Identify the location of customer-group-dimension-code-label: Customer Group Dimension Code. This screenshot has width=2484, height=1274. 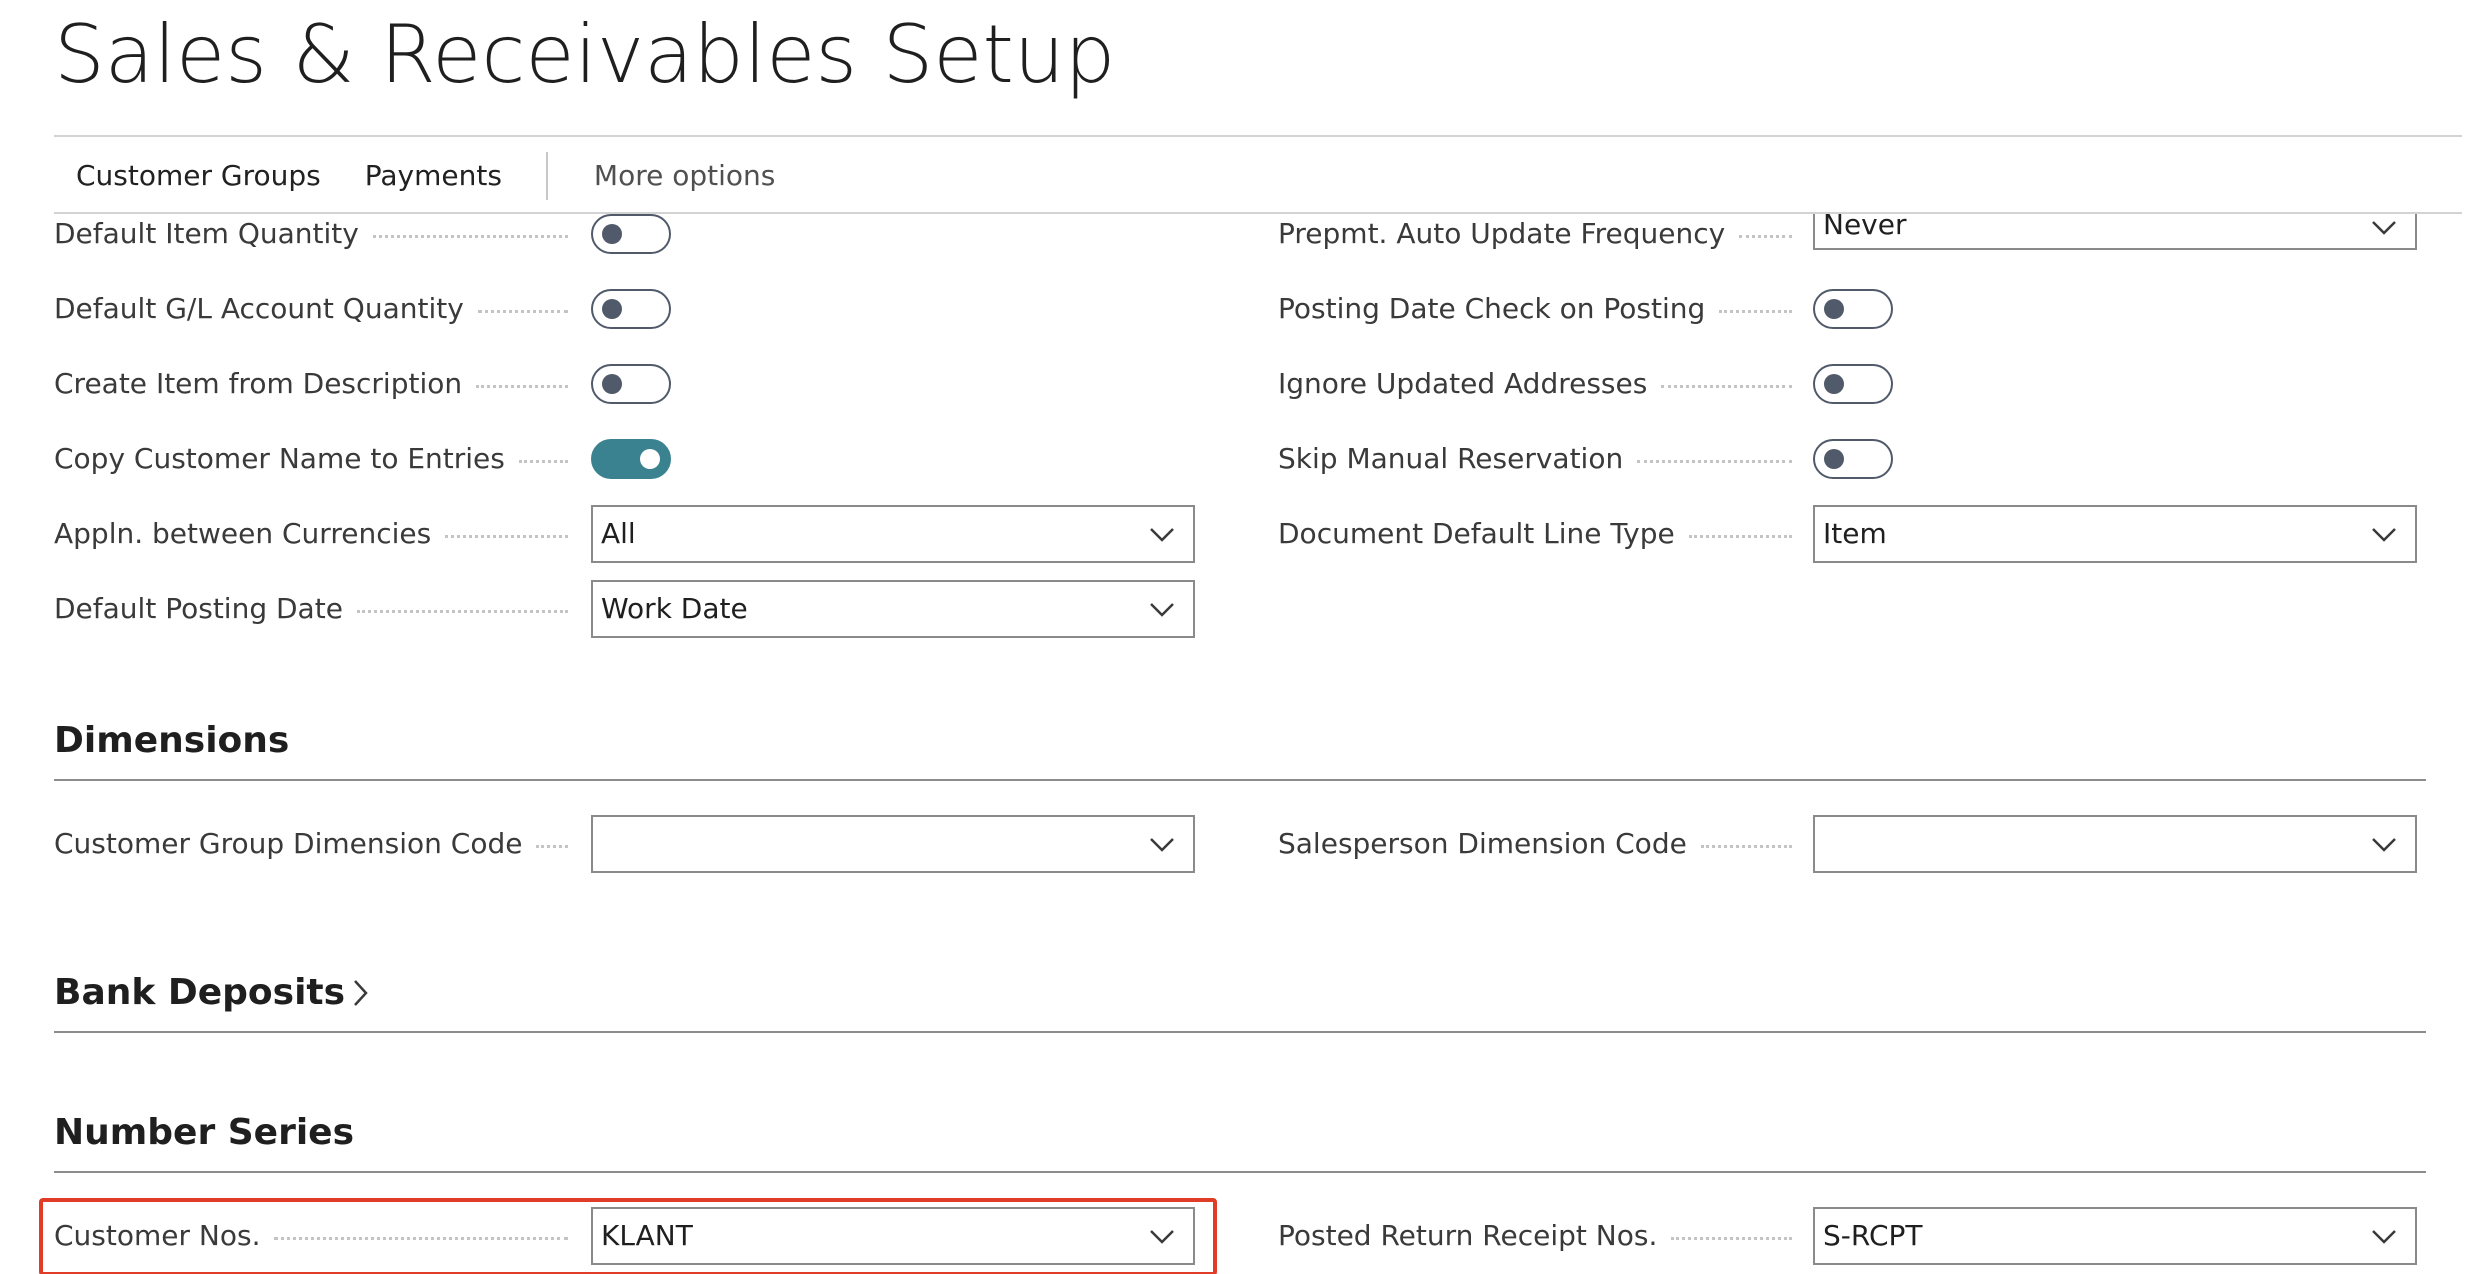
(314, 844).